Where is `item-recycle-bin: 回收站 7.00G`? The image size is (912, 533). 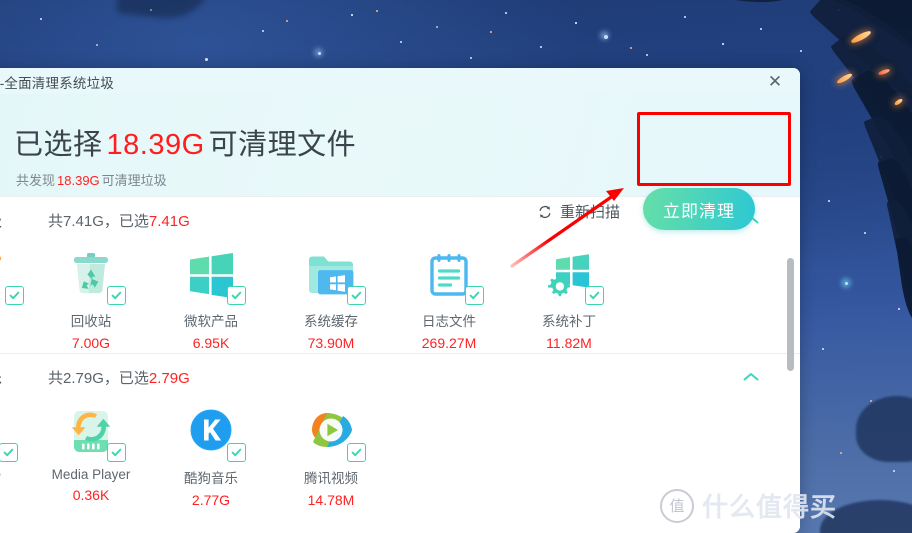
item-recycle-bin: 回收站 7.00G is located at coordinates (91, 297).